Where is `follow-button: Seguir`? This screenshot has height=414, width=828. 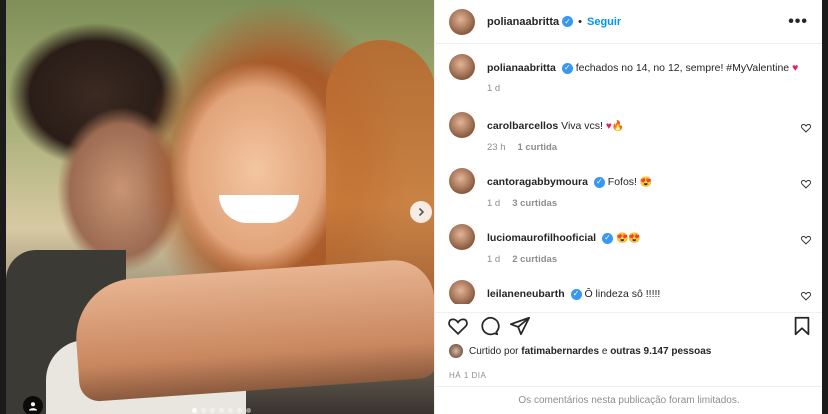 follow-button: Seguir is located at coordinates (604, 22).